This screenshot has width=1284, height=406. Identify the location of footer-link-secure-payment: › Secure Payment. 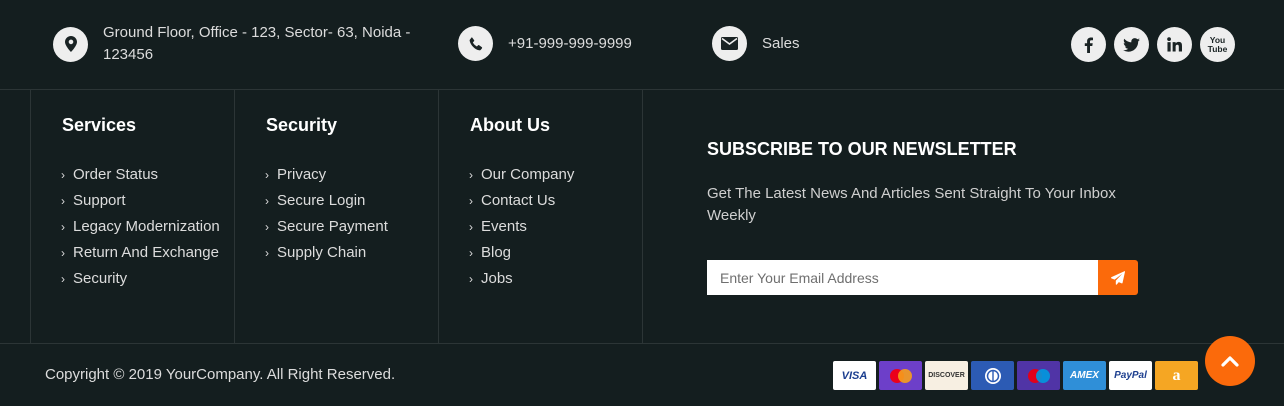
(326, 227).